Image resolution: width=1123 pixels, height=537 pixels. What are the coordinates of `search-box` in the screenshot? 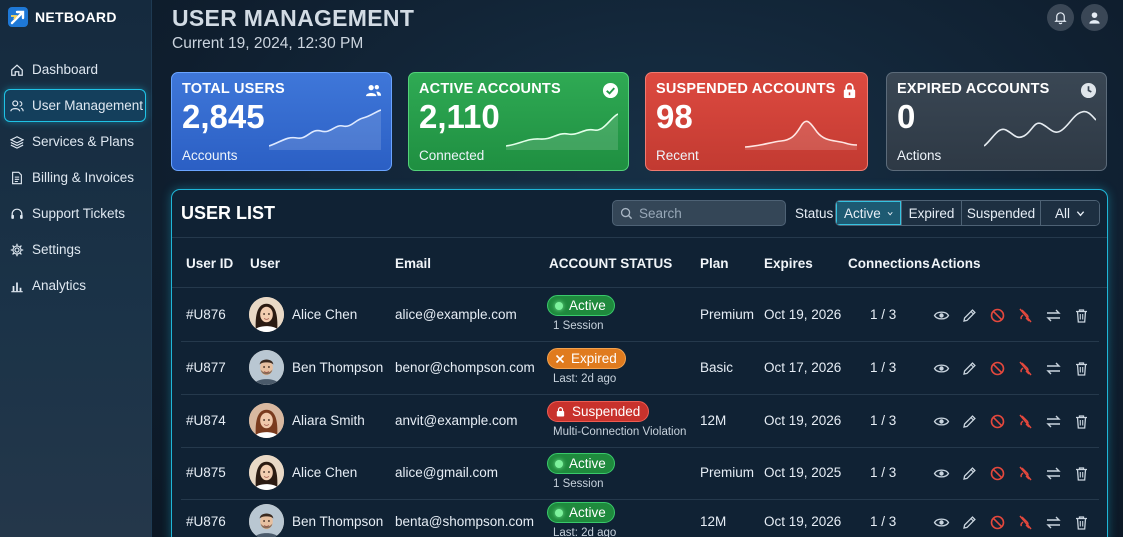 It's located at (699, 213).